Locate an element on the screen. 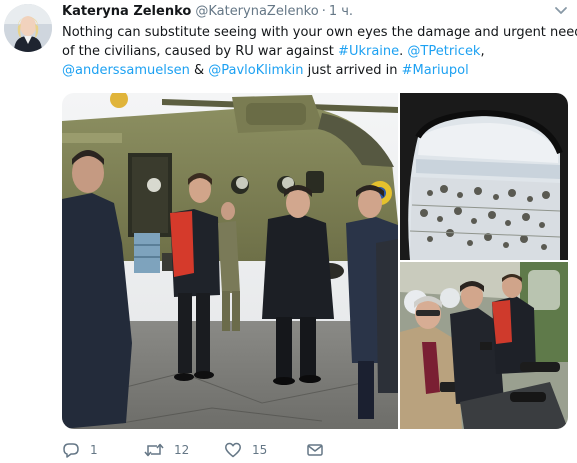 This screenshot has width=577, height=463. timestamp: 1 ч. is located at coordinates (341, 11).